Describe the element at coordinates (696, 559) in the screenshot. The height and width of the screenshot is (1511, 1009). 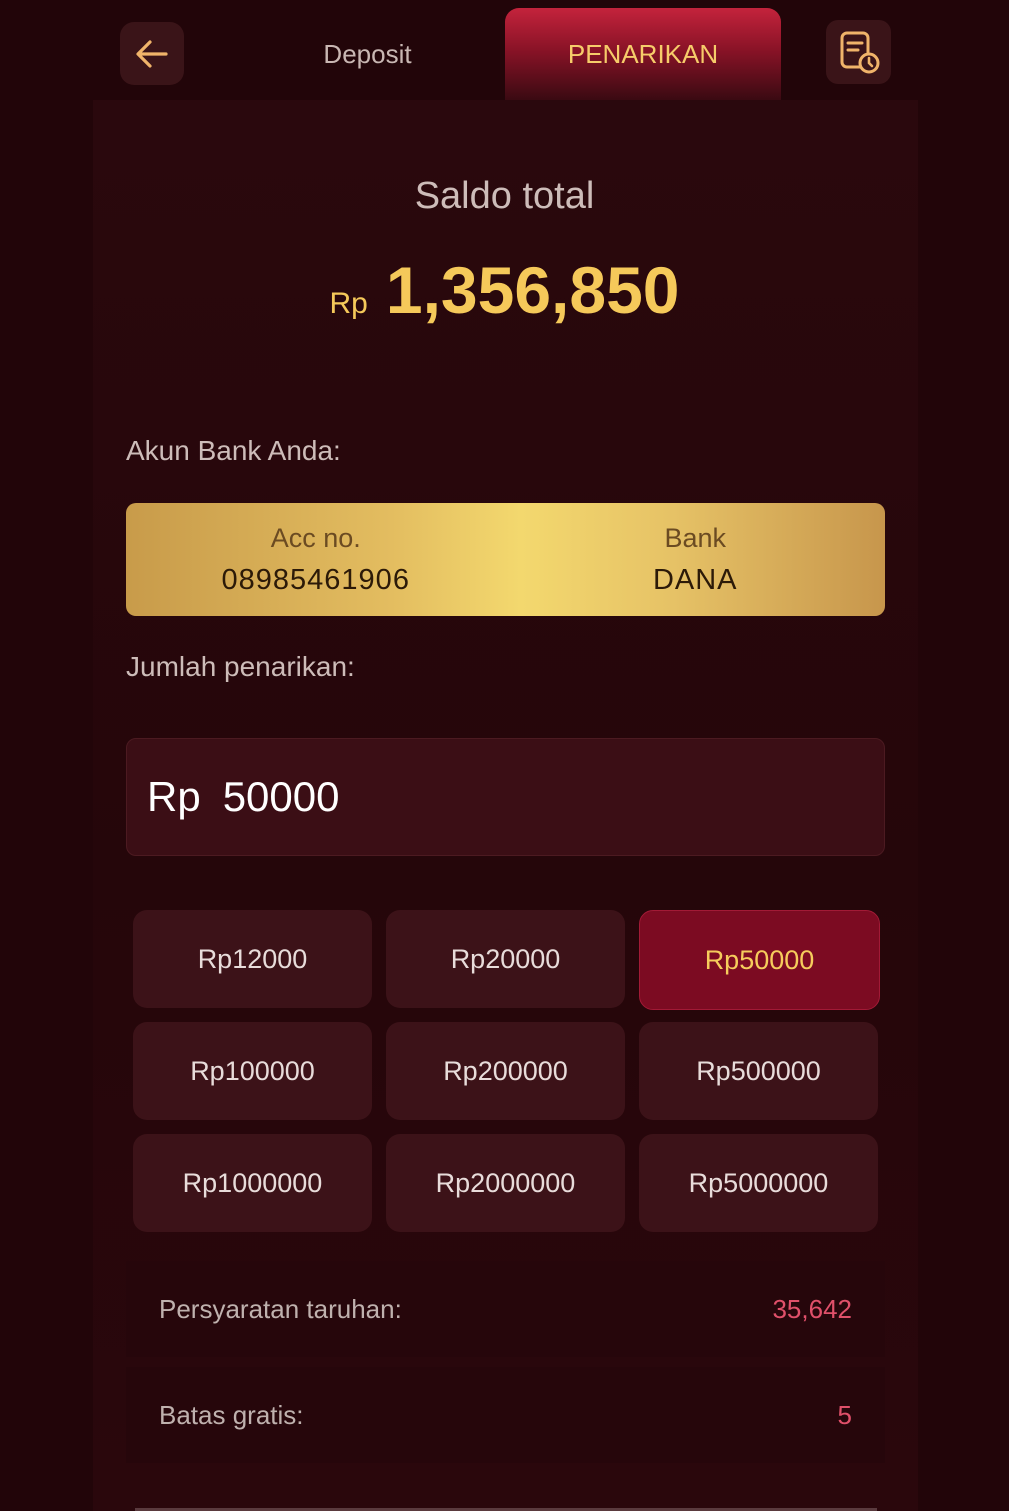
I see `bank-name-column: Bank DANA` at that location.